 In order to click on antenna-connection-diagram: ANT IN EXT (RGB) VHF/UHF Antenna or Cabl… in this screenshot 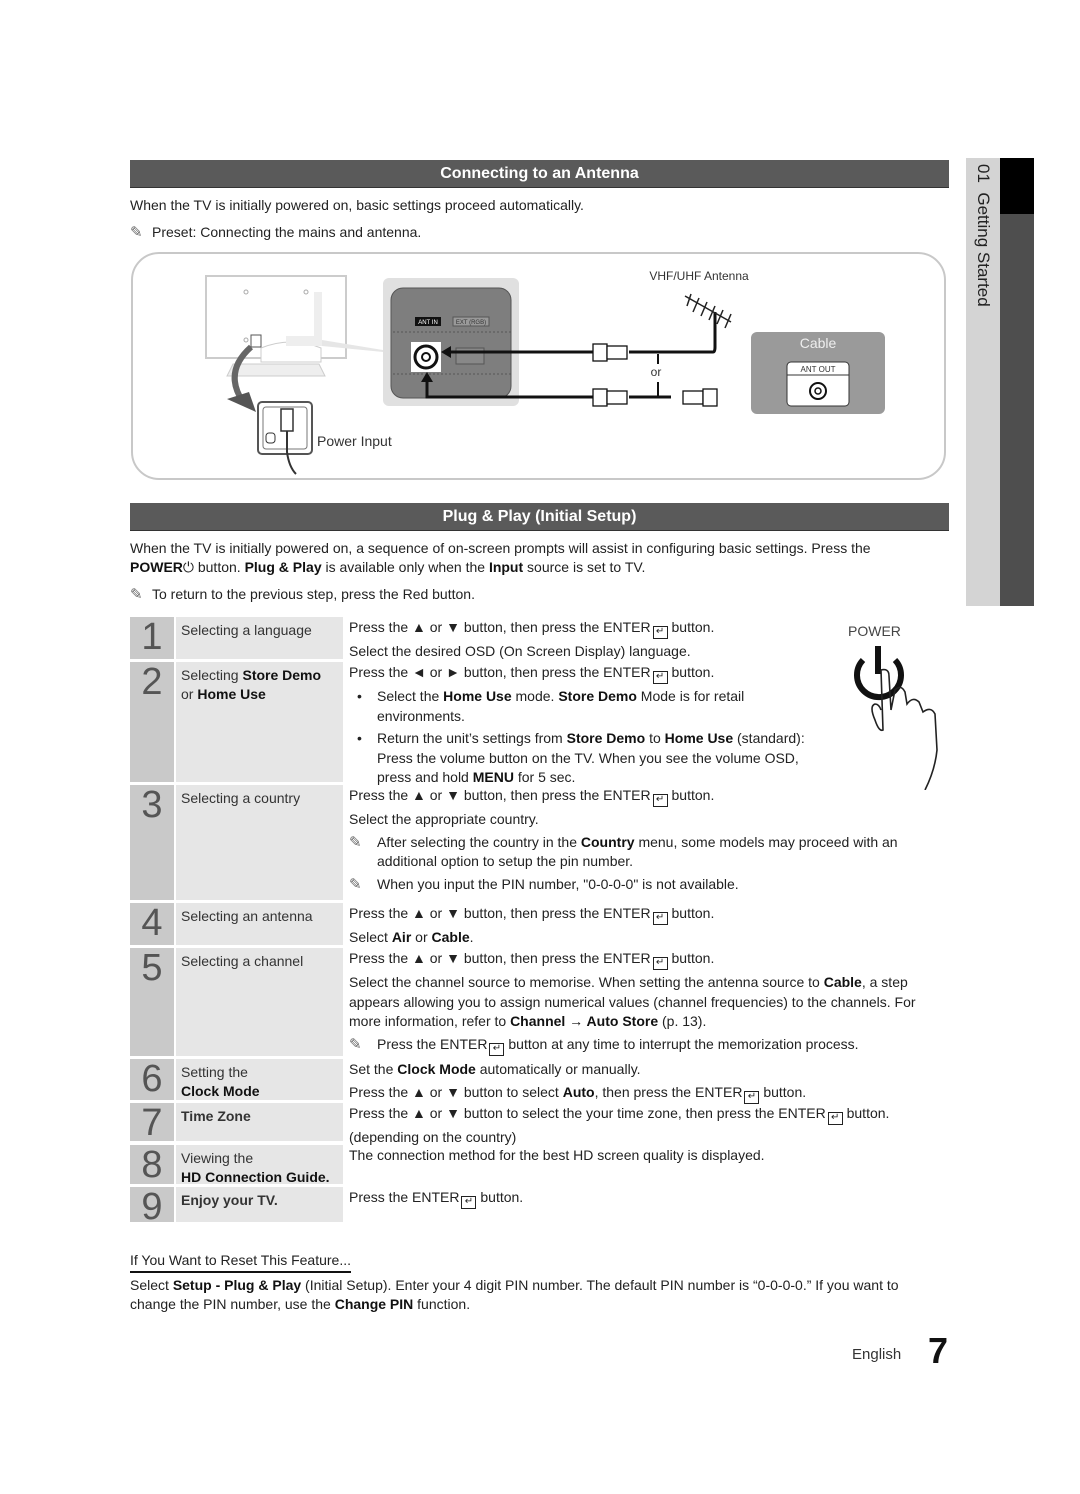, I will do `click(538, 366)`.